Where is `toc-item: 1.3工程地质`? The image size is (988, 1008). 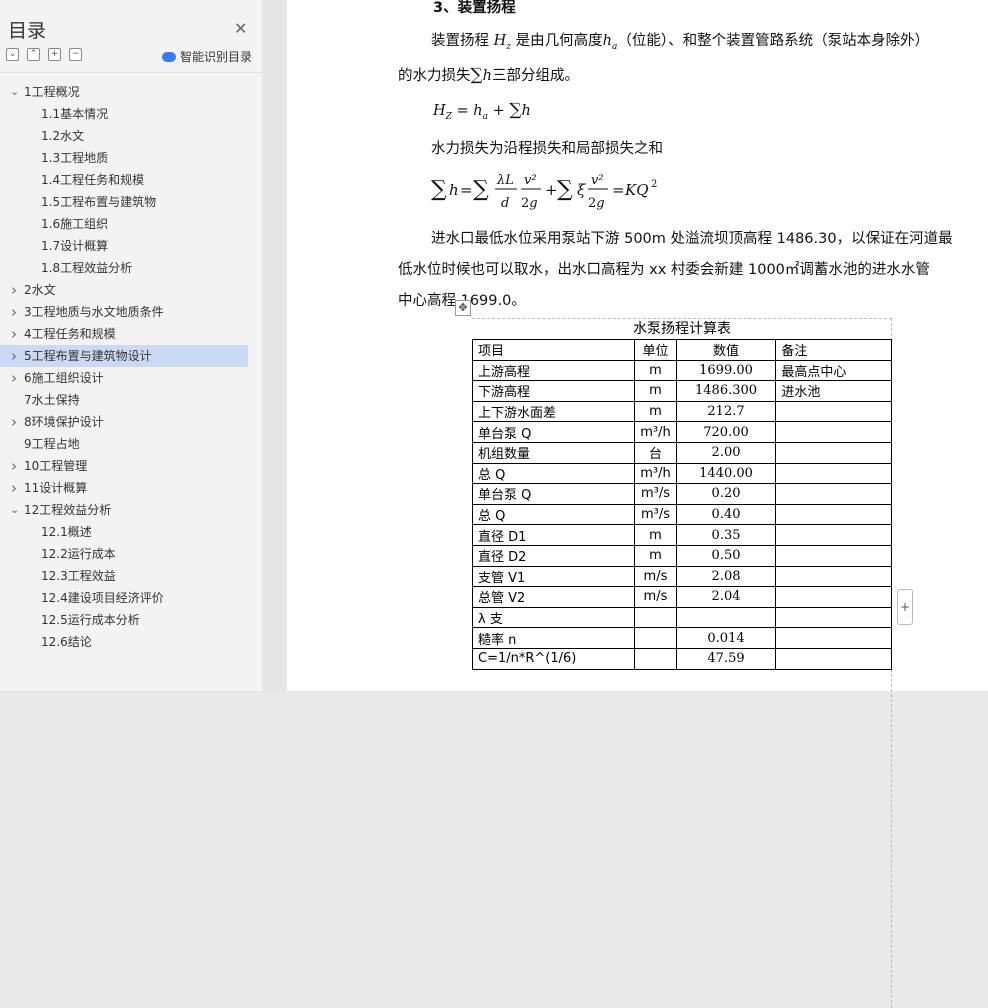
toc-item: 1.3工程地质 is located at coordinates (131, 158).